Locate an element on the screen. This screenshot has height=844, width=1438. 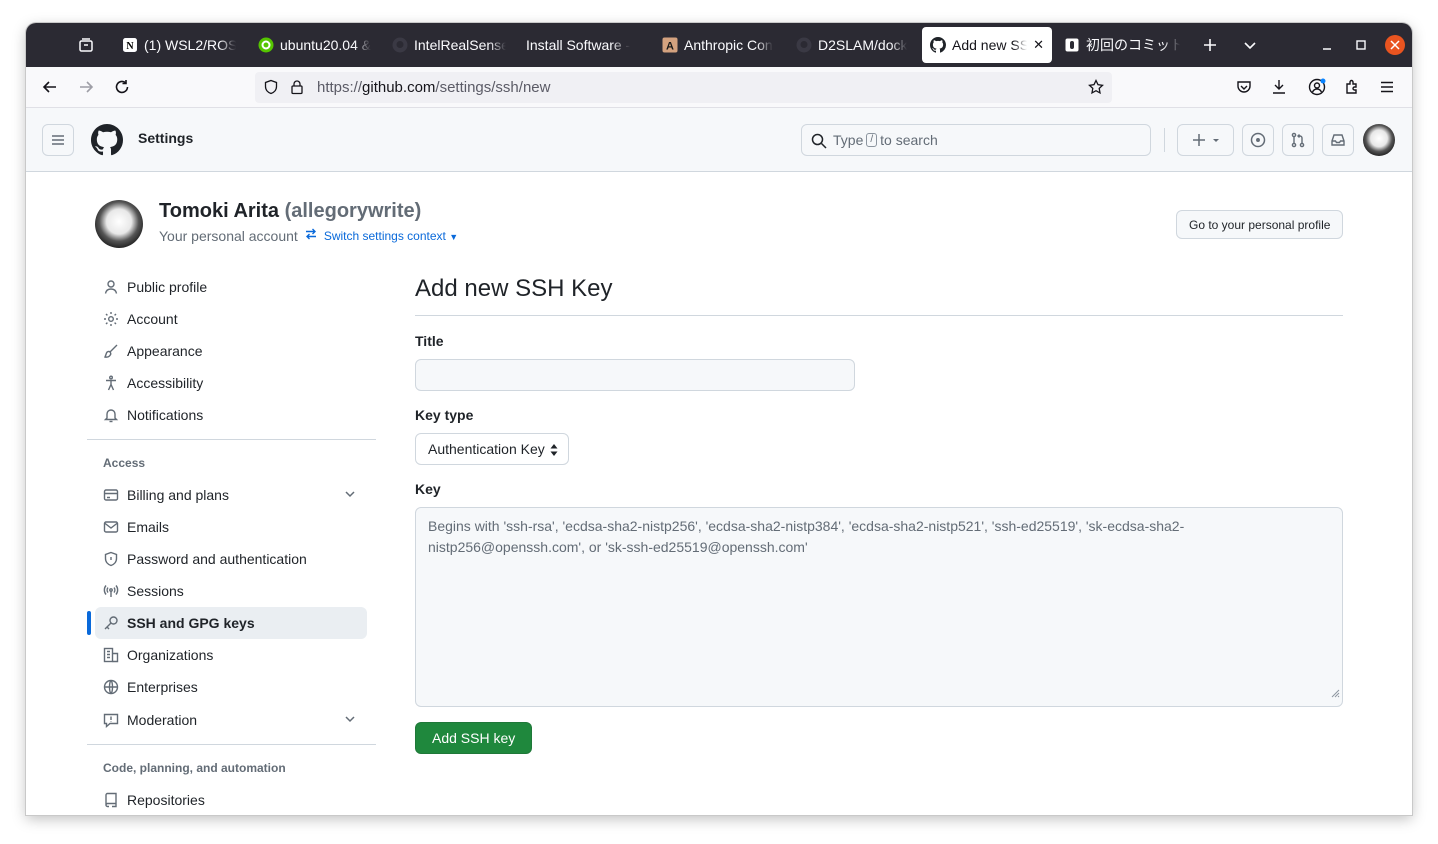
sidebar-item-accessibility: Accessibility is located at coordinates (231, 383).